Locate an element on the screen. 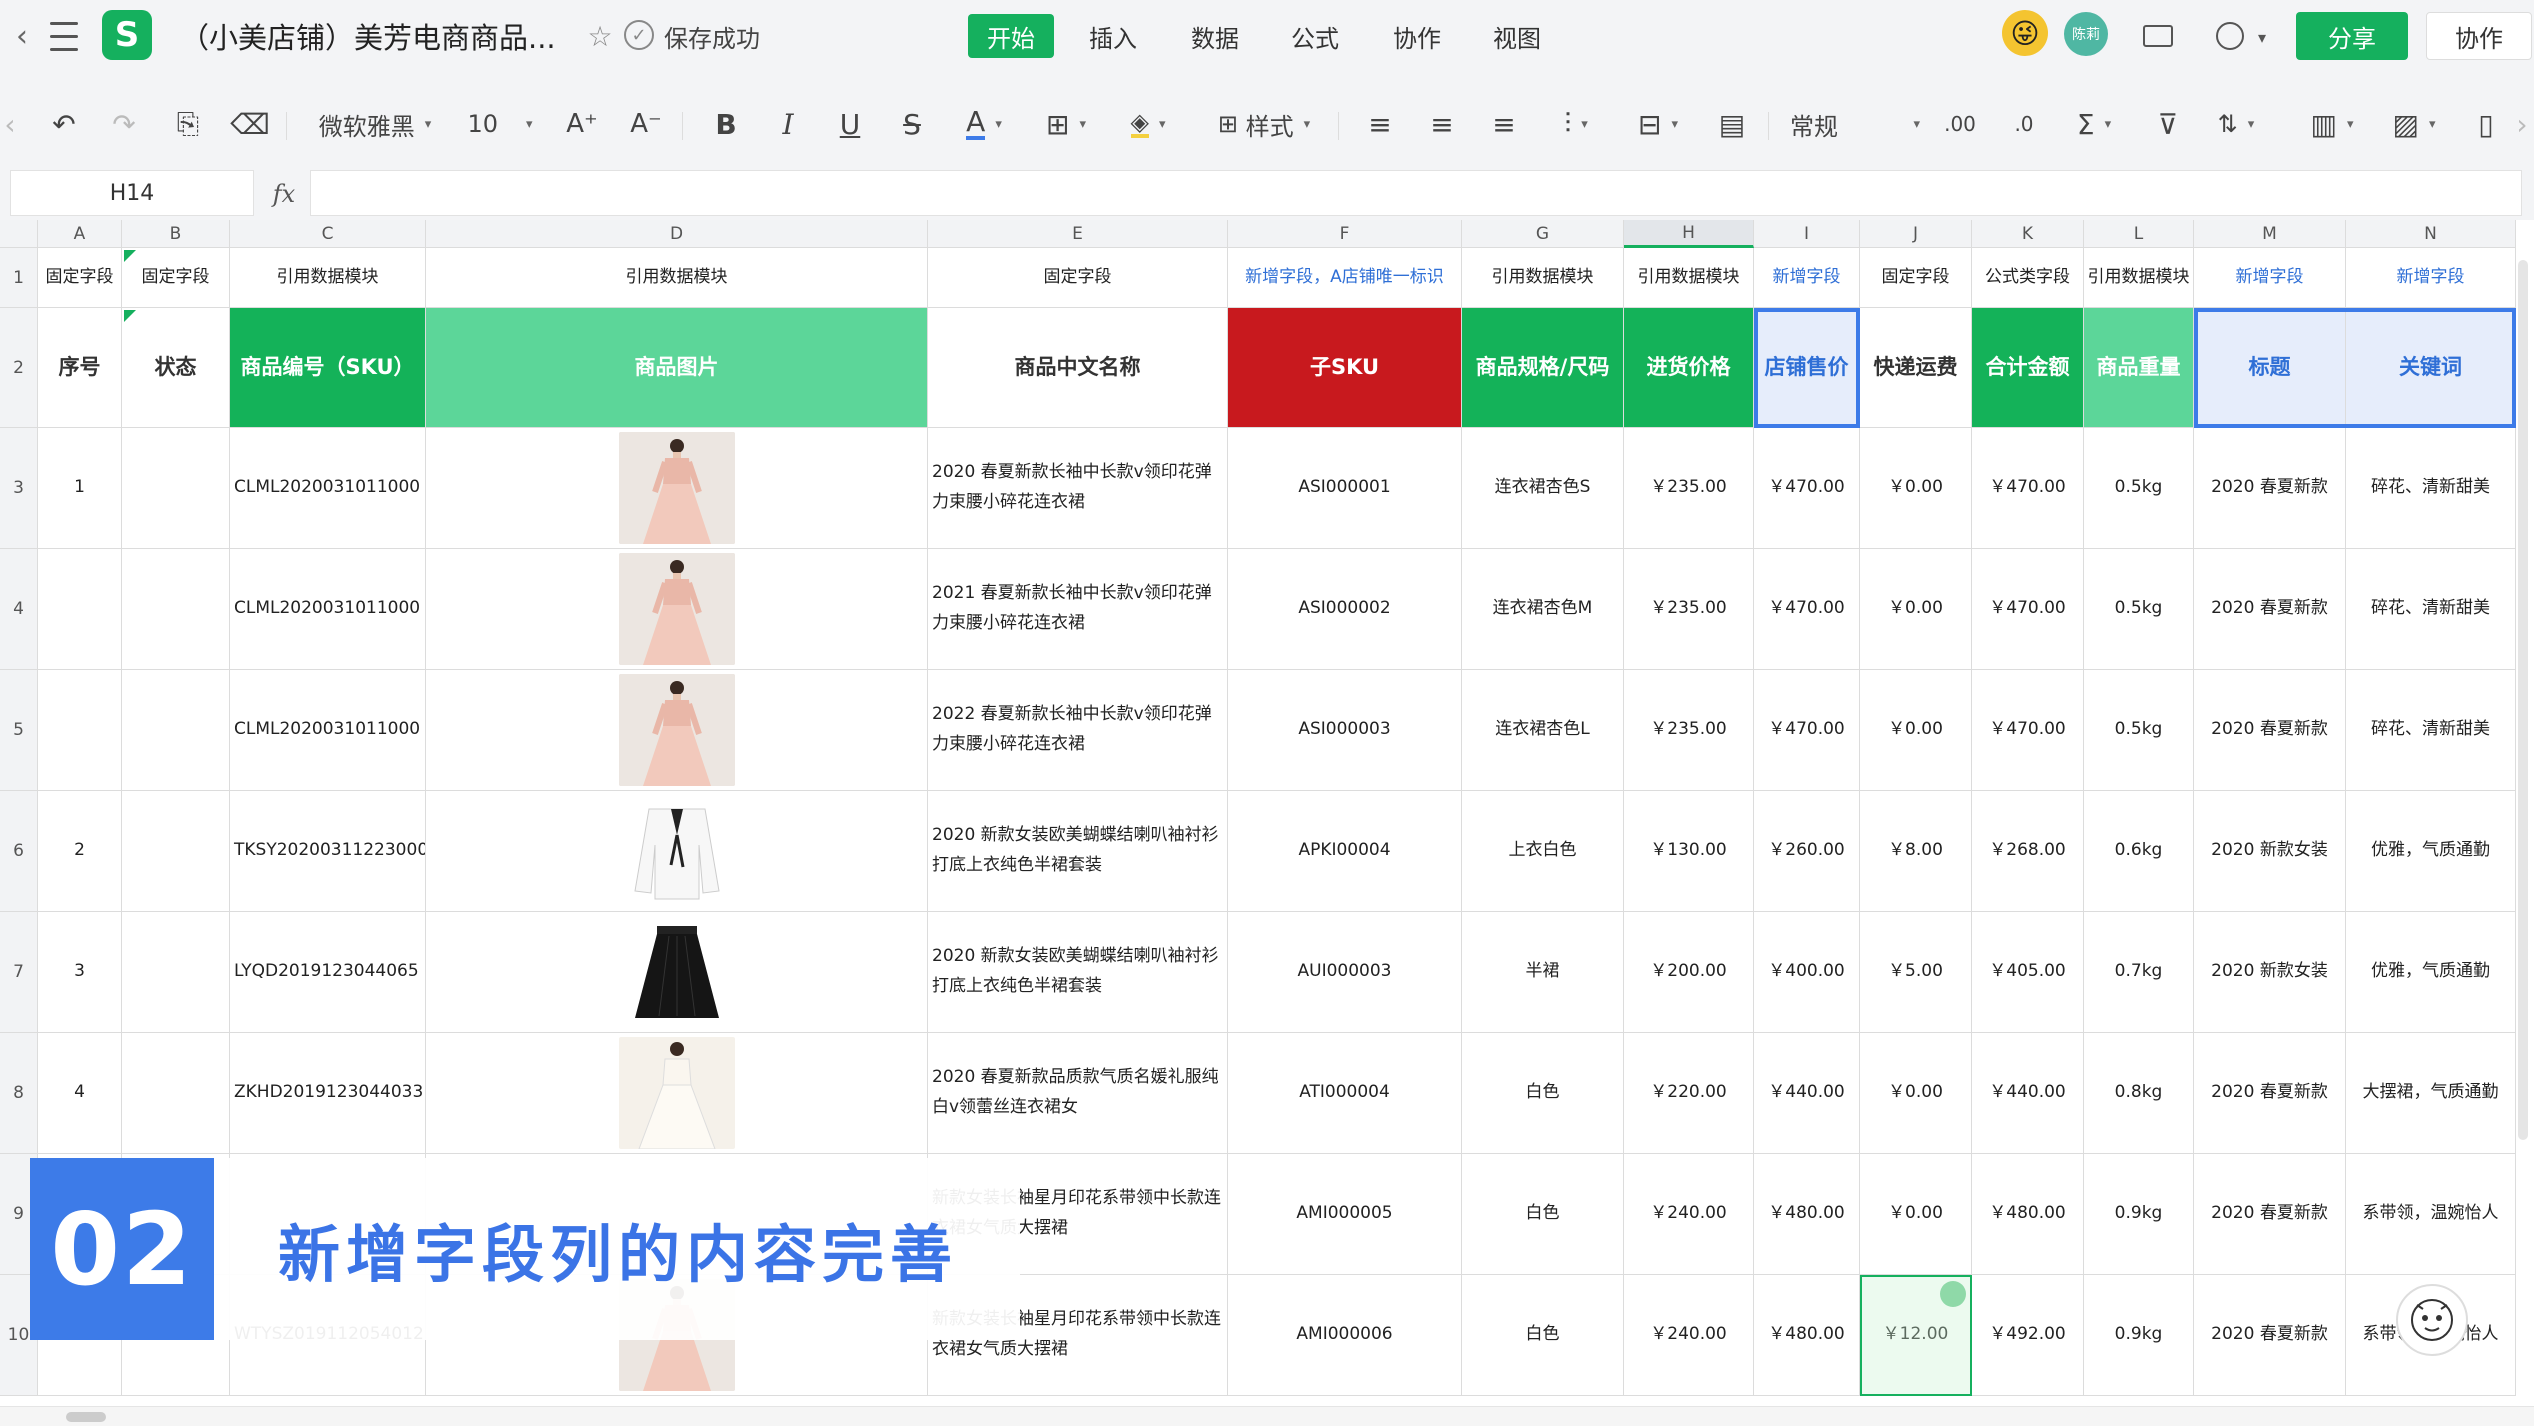 This screenshot has height=1426, width=2534. total-cell: ￥480.00 is located at coordinates (2028, 1214).